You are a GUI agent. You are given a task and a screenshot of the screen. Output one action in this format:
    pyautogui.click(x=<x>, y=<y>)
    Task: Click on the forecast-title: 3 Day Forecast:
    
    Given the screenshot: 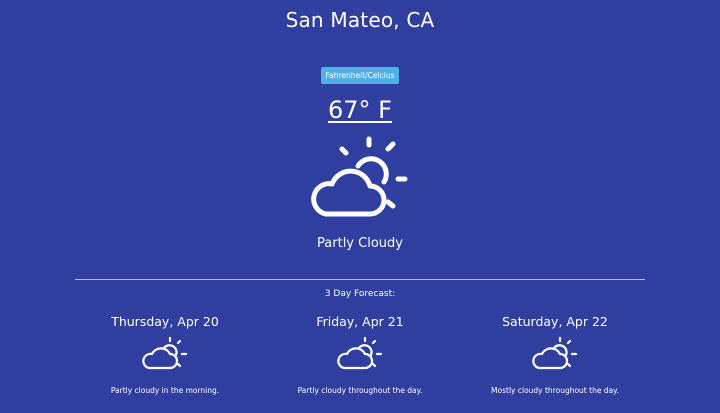 What is the action you would take?
    pyautogui.click(x=360, y=294)
    